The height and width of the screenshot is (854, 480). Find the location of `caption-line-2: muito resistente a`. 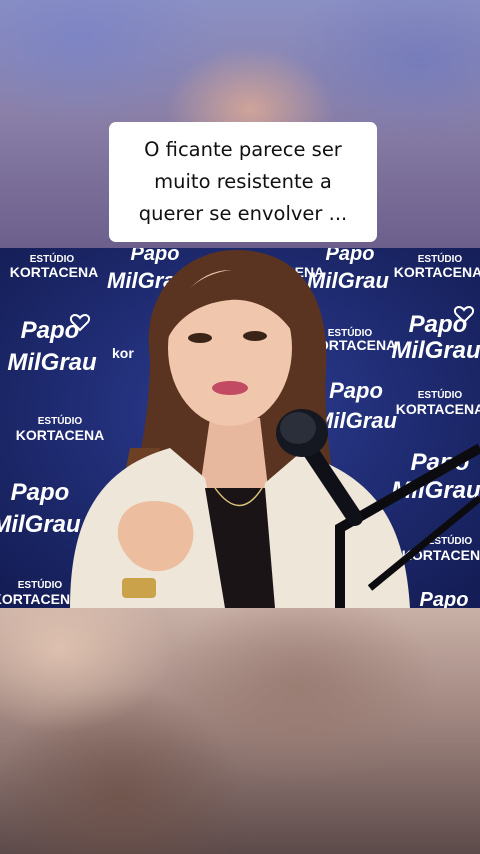

caption-line-2: muito resistente a is located at coordinates (243, 181).